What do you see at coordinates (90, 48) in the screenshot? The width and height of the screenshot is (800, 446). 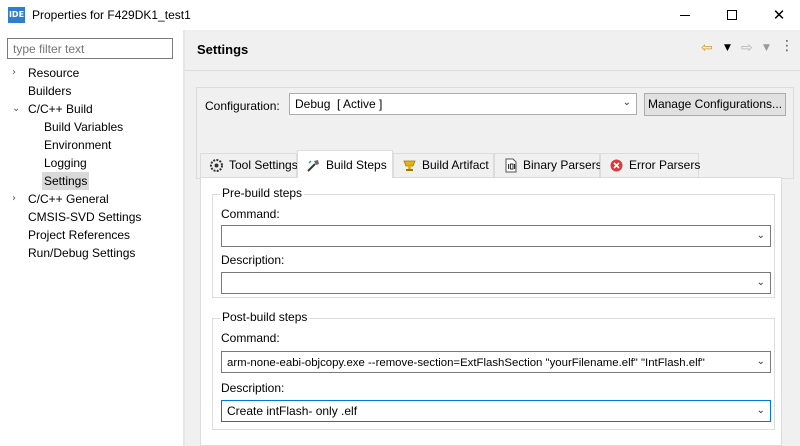 I see `filter-input` at bounding box center [90, 48].